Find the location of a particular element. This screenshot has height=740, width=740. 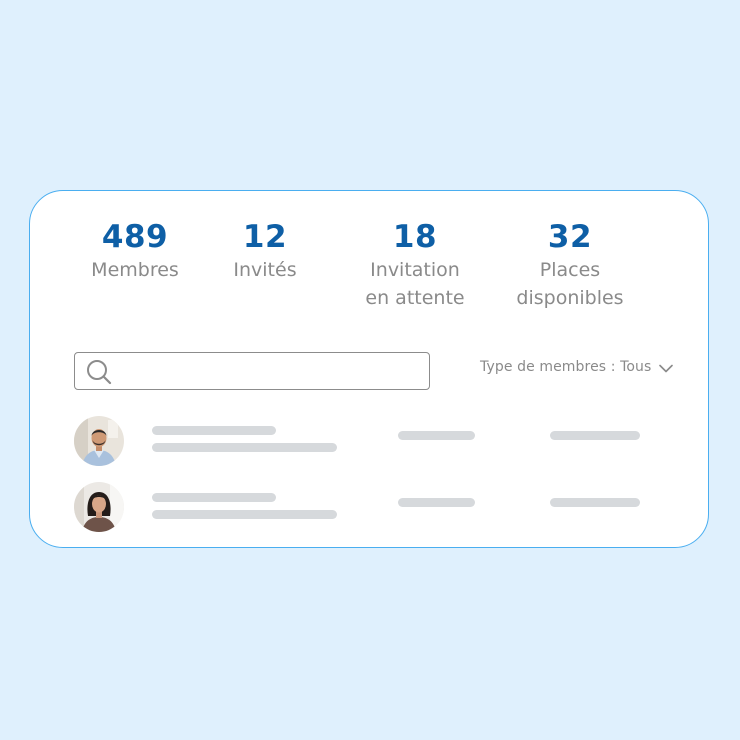

stat-invited-label: Invités is located at coordinates (265, 270).